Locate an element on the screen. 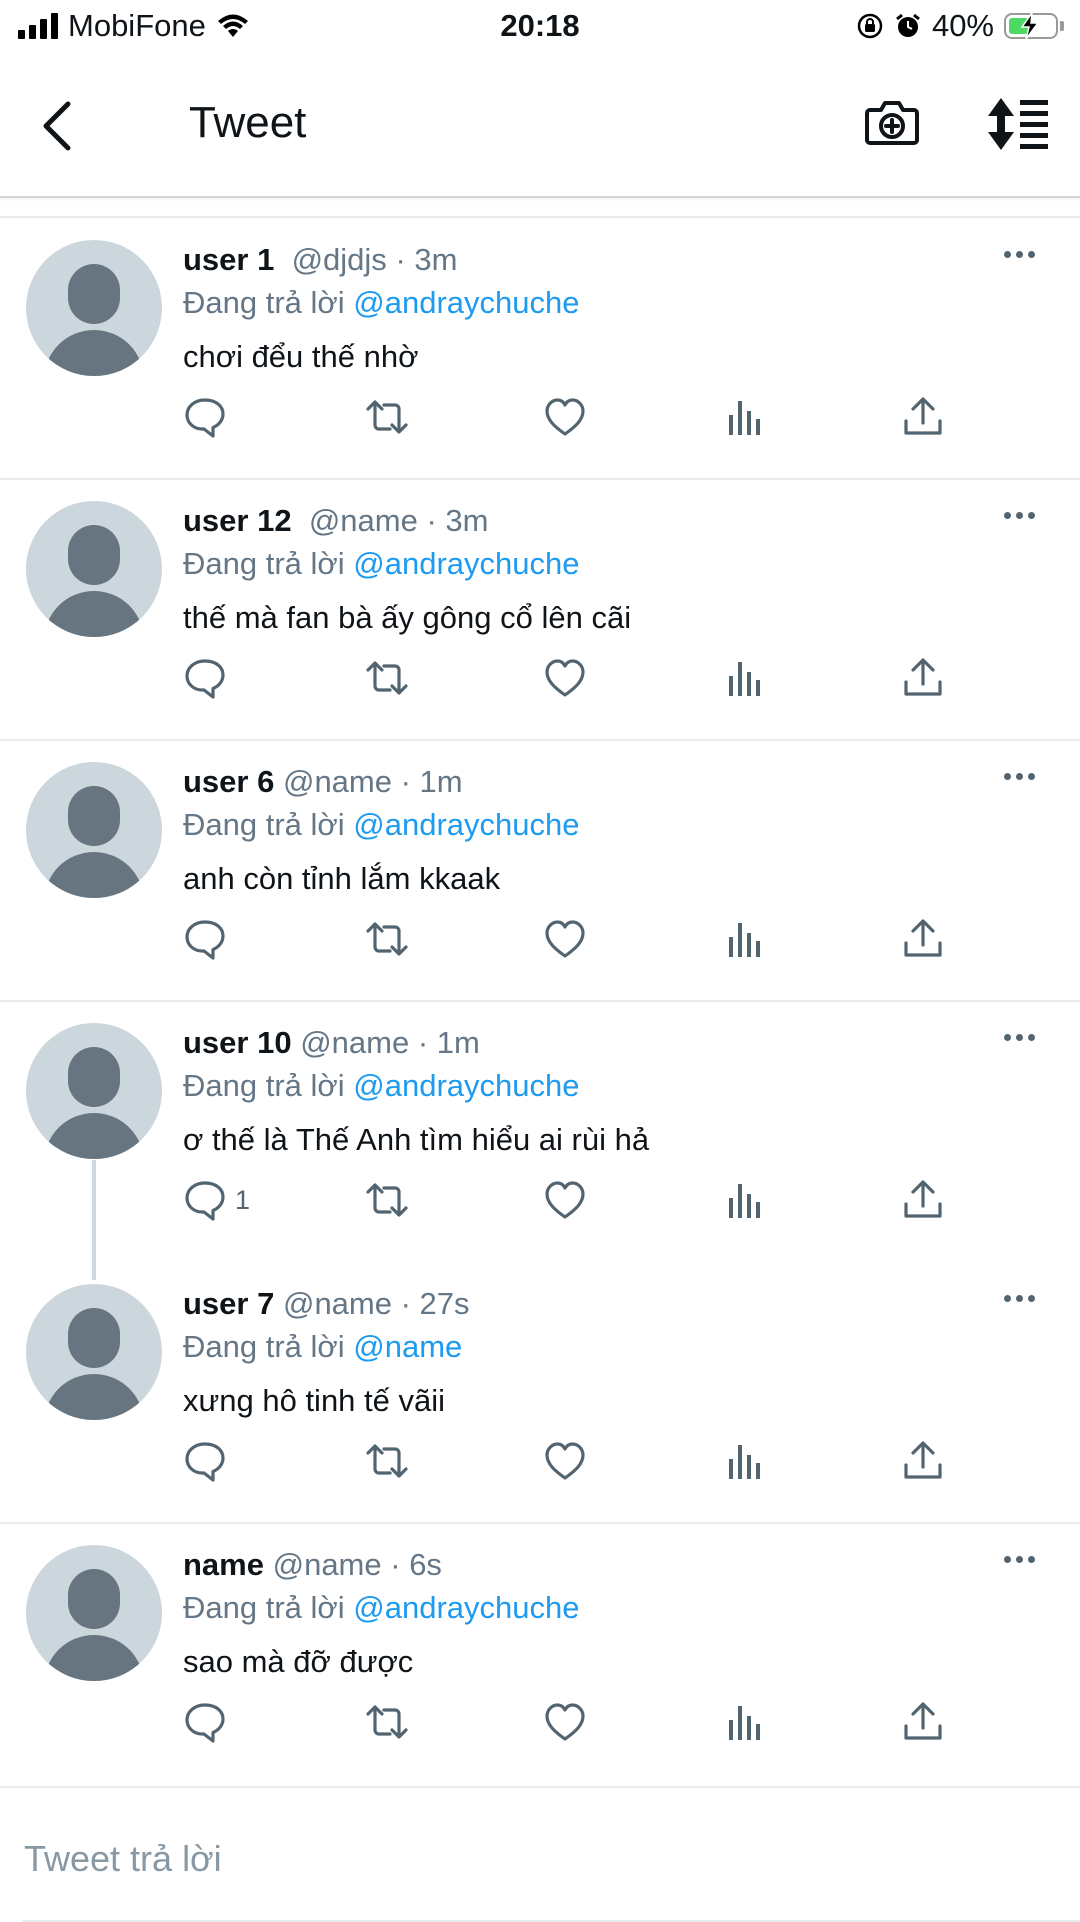 This screenshot has height=1922, width=1080. display-name: user 1 is located at coordinates (228, 259).